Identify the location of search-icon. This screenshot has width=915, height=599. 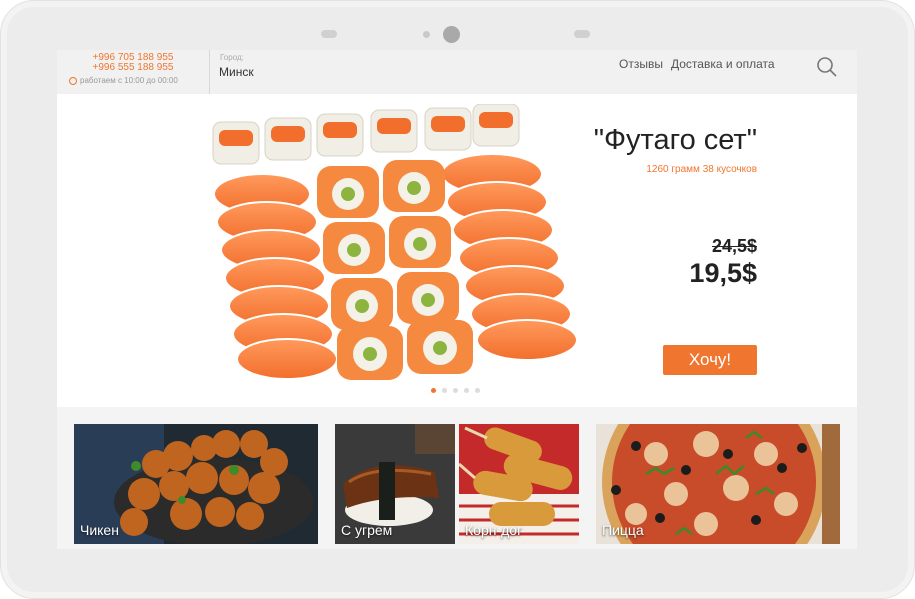
(827, 67).